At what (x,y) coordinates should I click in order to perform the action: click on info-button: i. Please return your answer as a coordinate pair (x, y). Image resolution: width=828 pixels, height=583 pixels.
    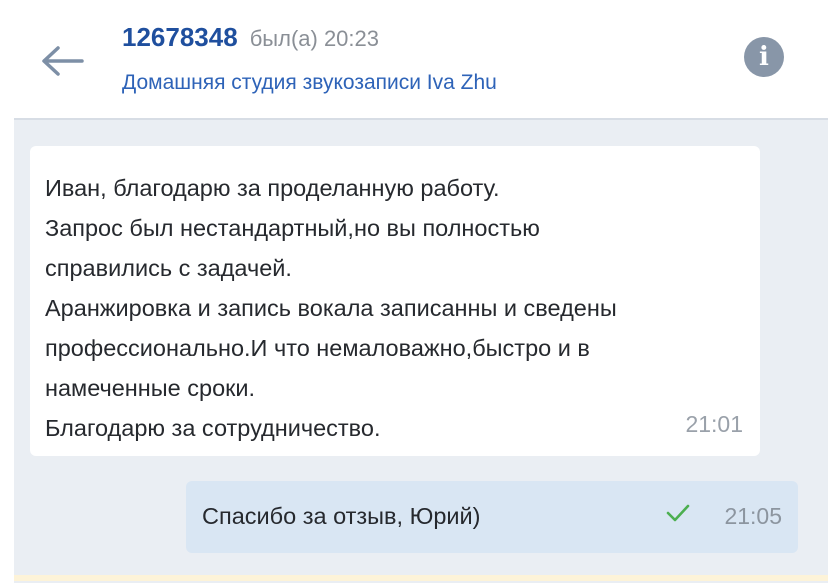
    Looking at the image, I should click on (764, 57).